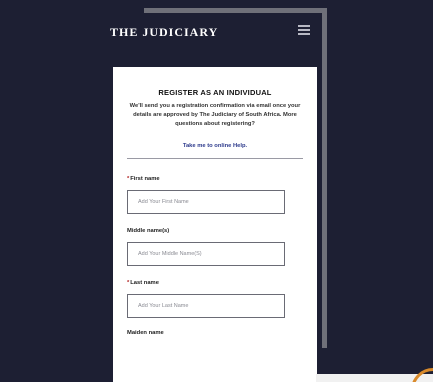  Describe the element at coordinates (206, 254) in the screenshot. I see `middle-name-input` at that location.